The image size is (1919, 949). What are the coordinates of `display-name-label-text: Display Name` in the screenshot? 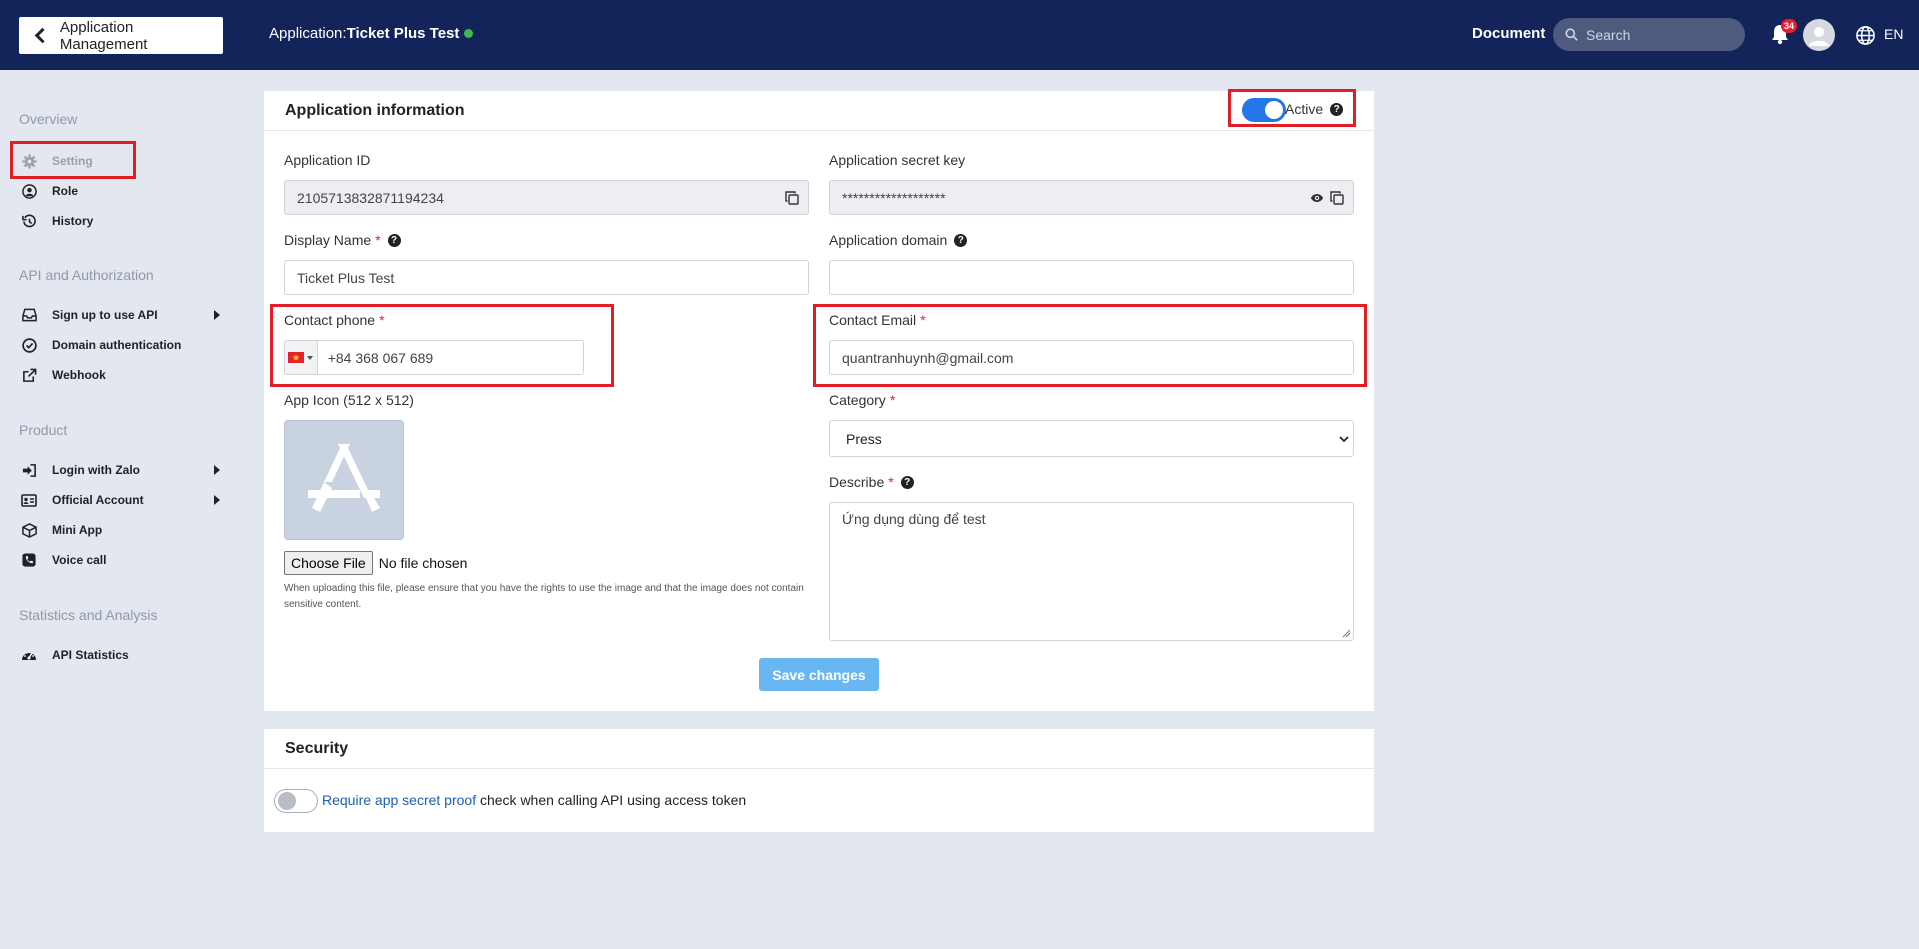 It's located at (328, 240).